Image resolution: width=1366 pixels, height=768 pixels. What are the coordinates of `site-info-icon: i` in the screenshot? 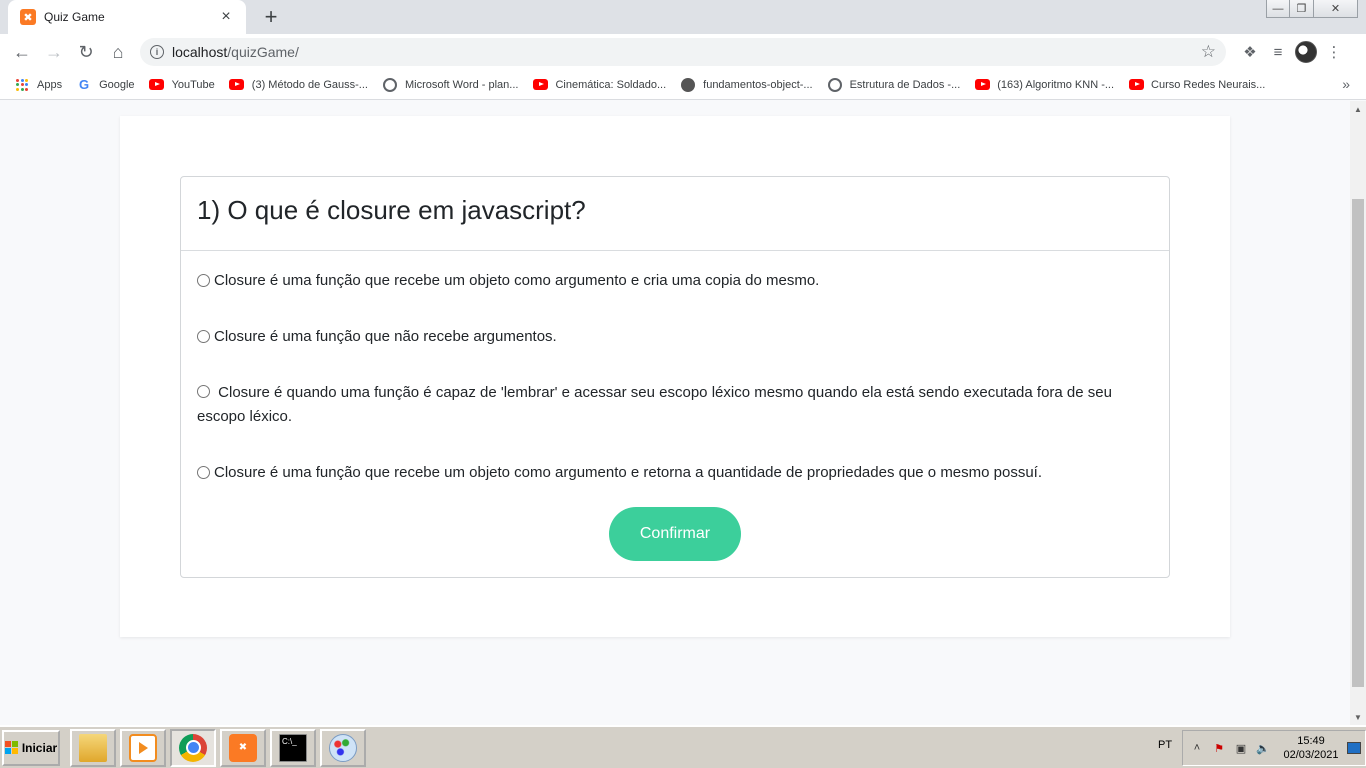 It's located at (157, 52).